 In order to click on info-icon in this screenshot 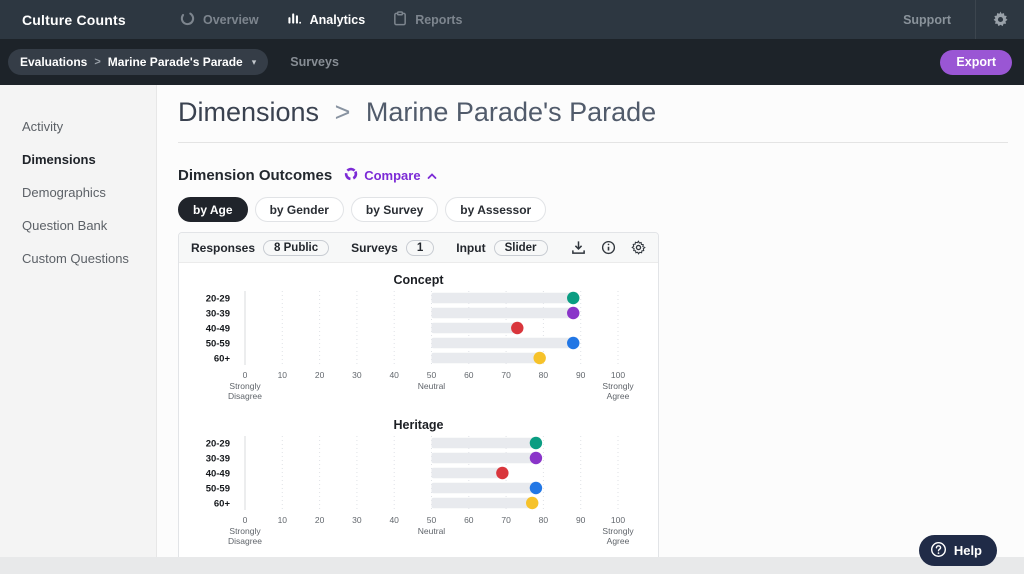, I will do `click(608, 247)`.